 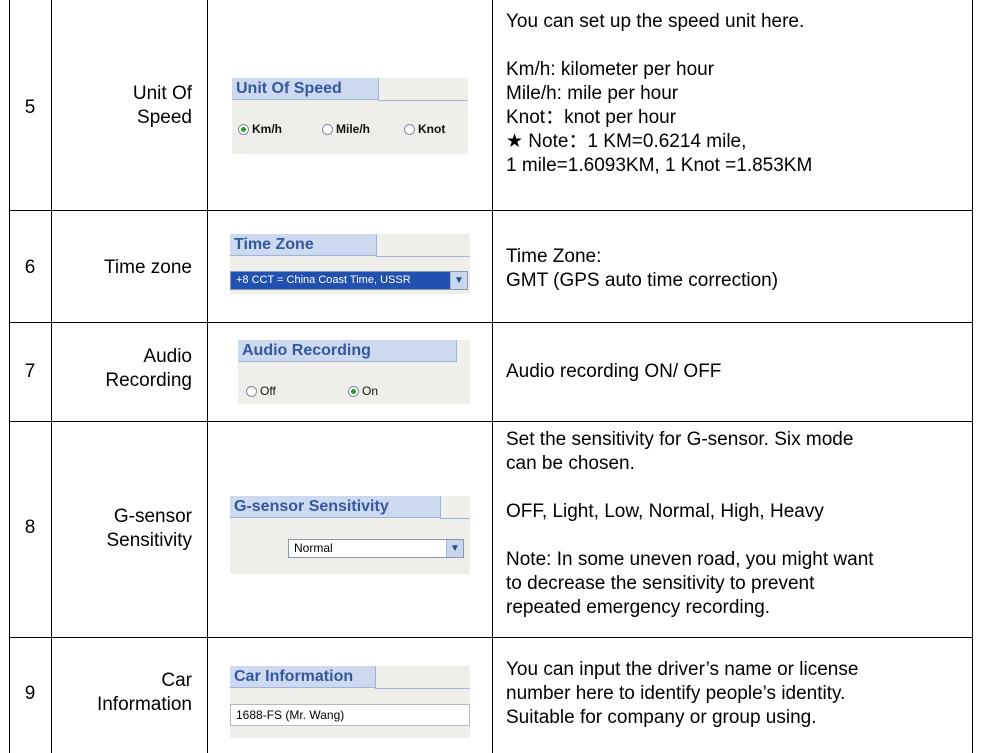 I want to click on widget-title: Car Information, so click(x=303, y=677).